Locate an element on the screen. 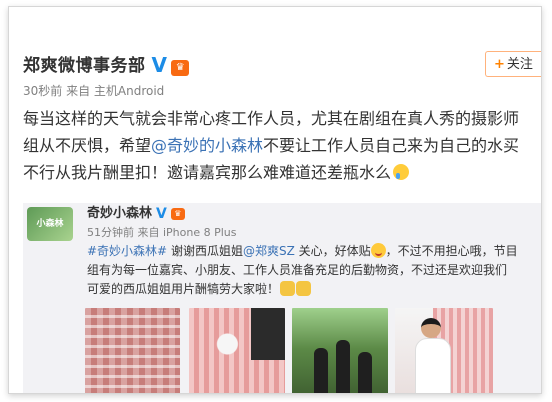 The height and width of the screenshot is (402, 552). mention-link: @奇妙的小森林 is located at coordinates (207, 145).